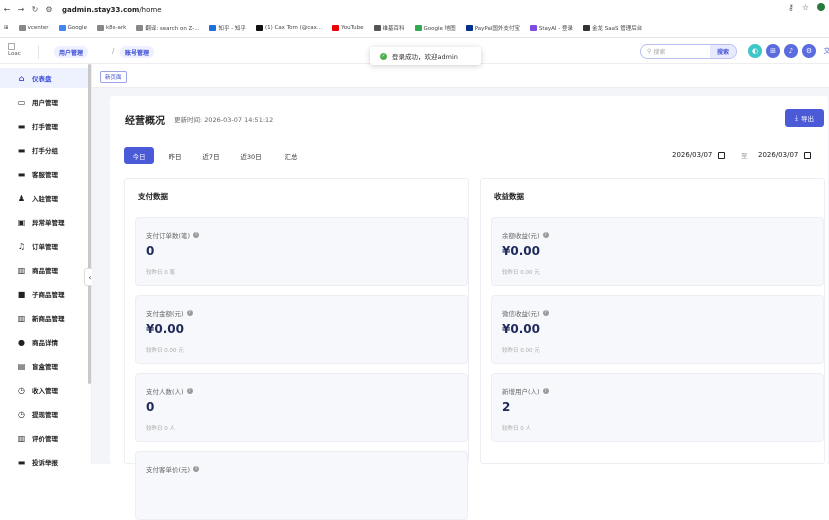 The width and height of the screenshot is (829, 520). What do you see at coordinates (7, 9) in the screenshot?
I see `back-icon: ←` at bounding box center [7, 9].